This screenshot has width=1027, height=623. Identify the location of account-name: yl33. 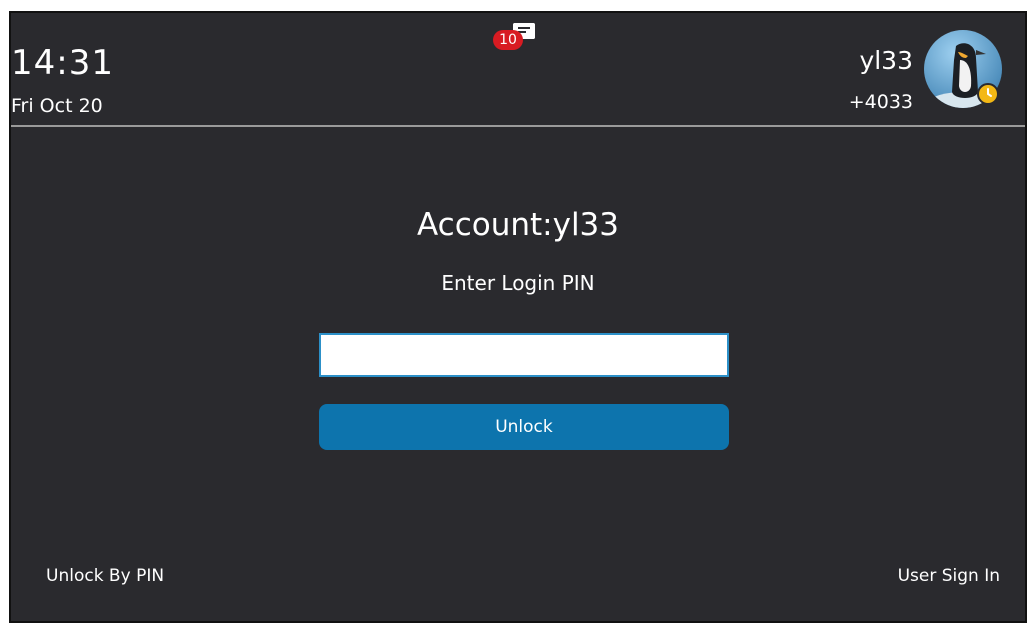
(886, 60).